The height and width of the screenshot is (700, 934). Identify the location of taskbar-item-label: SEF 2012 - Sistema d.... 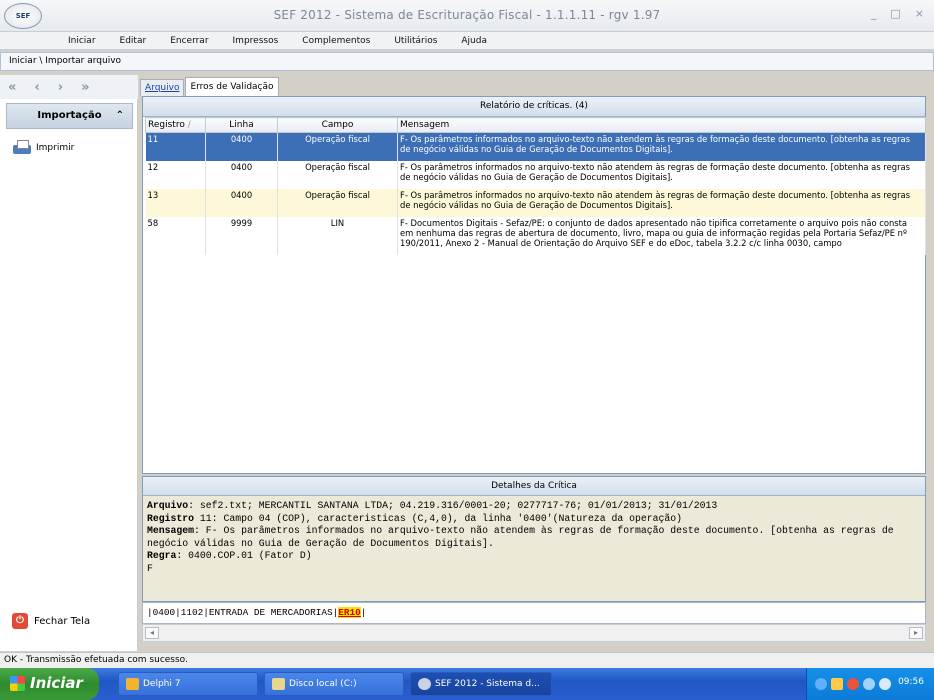
(487, 684).